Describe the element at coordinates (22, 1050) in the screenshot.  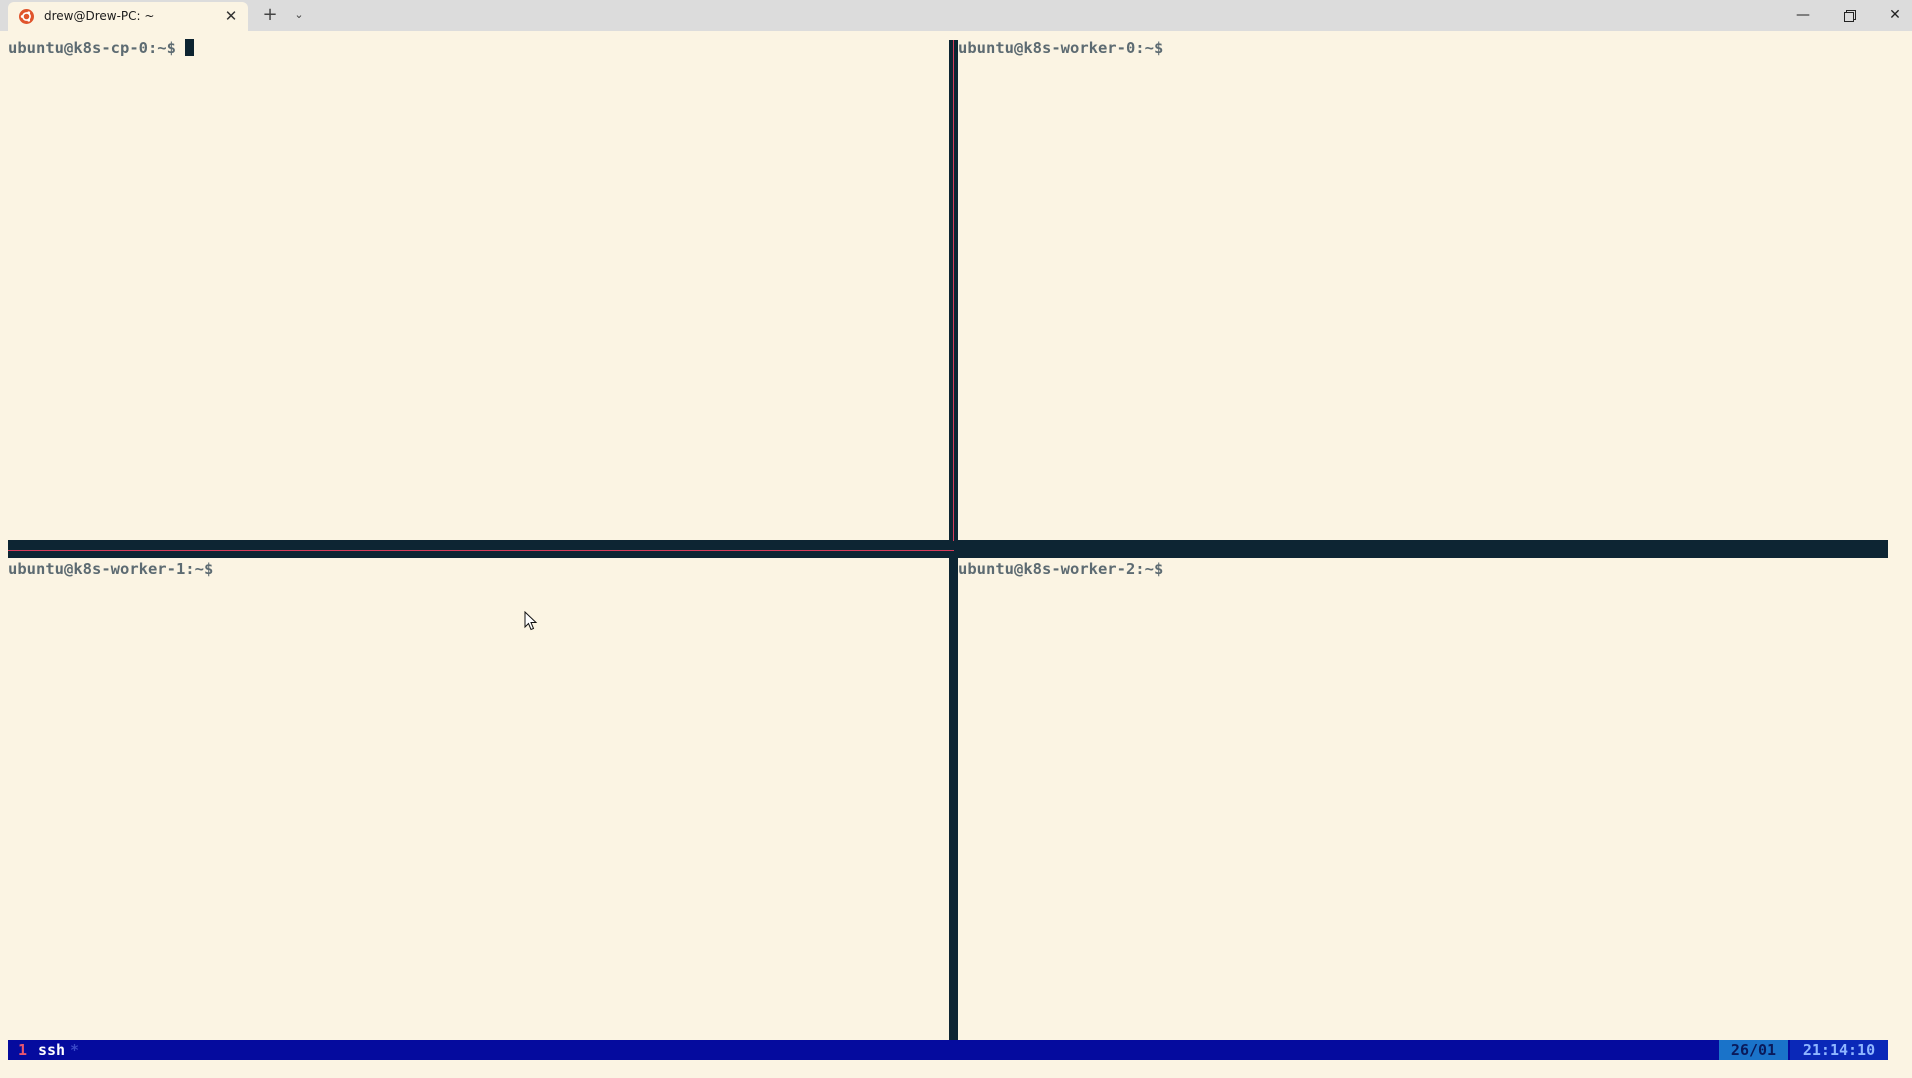
I see `window-index: 1` at that location.